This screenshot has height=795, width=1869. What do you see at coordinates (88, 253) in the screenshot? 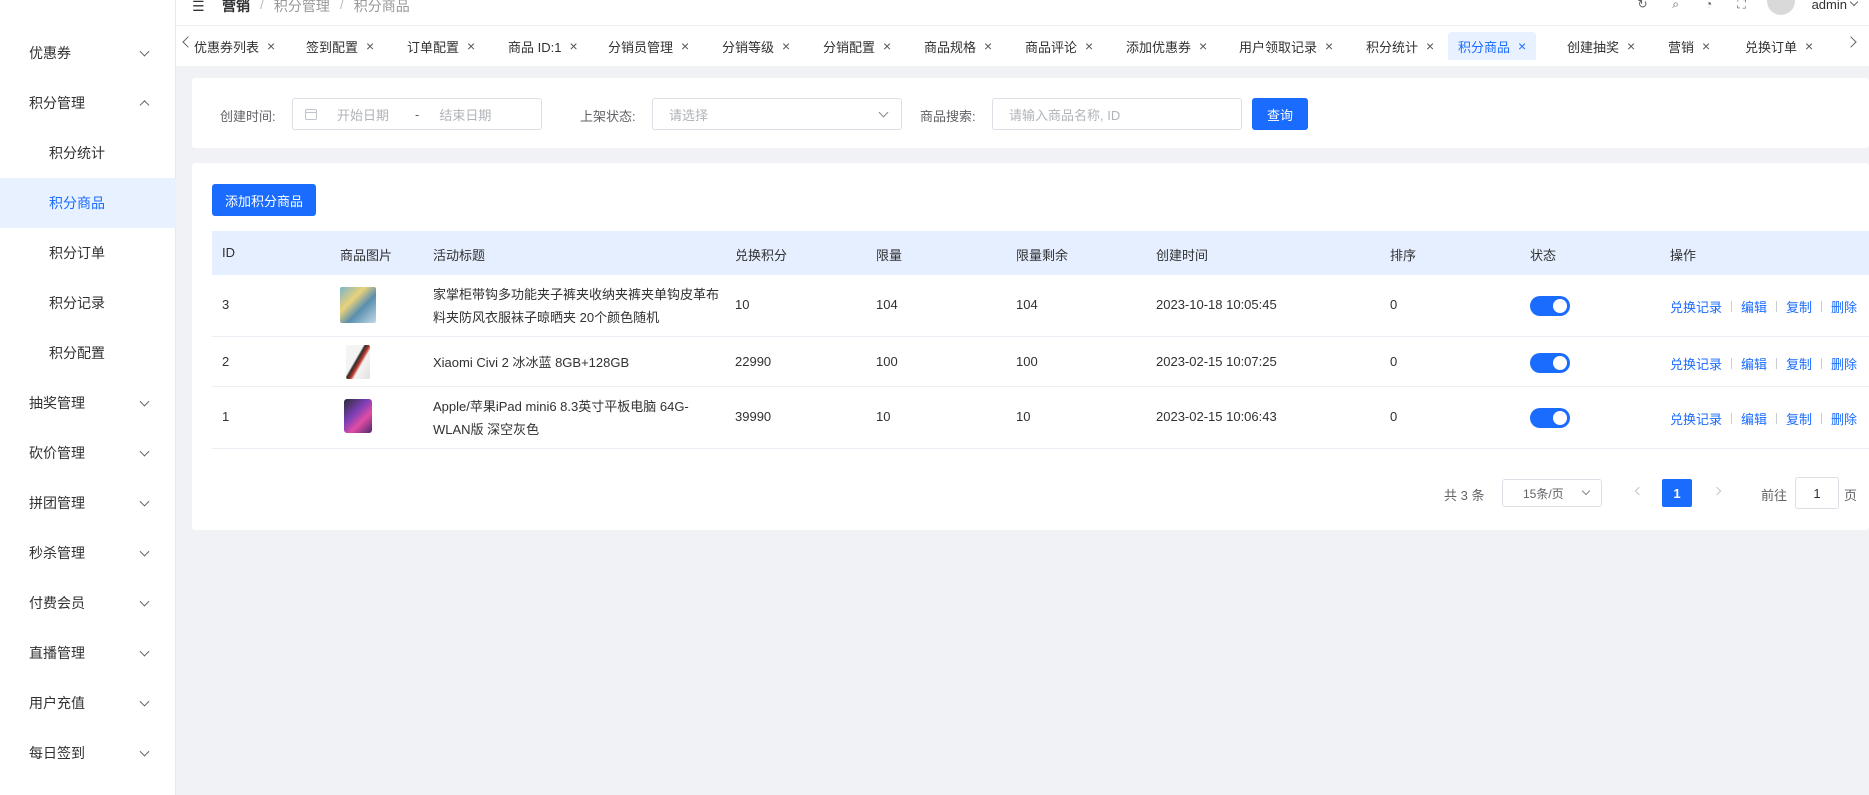
I see `sidebar-item-points-orders: 积分订单` at bounding box center [88, 253].